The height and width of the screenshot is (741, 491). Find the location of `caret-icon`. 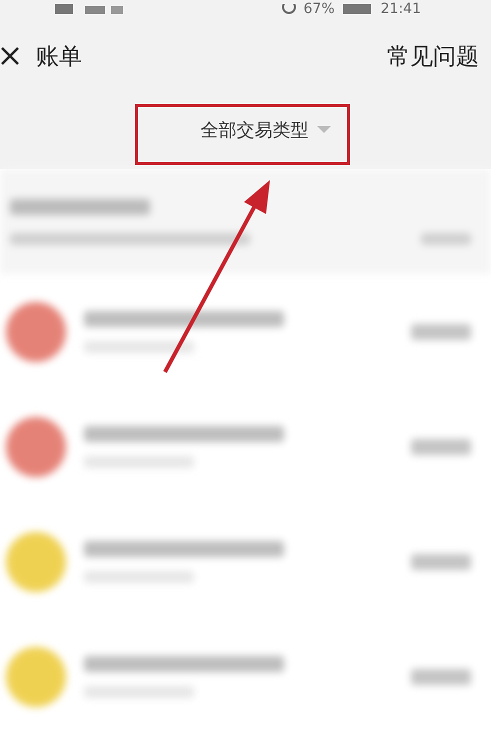

caret-icon is located at coordinates (323, 130).